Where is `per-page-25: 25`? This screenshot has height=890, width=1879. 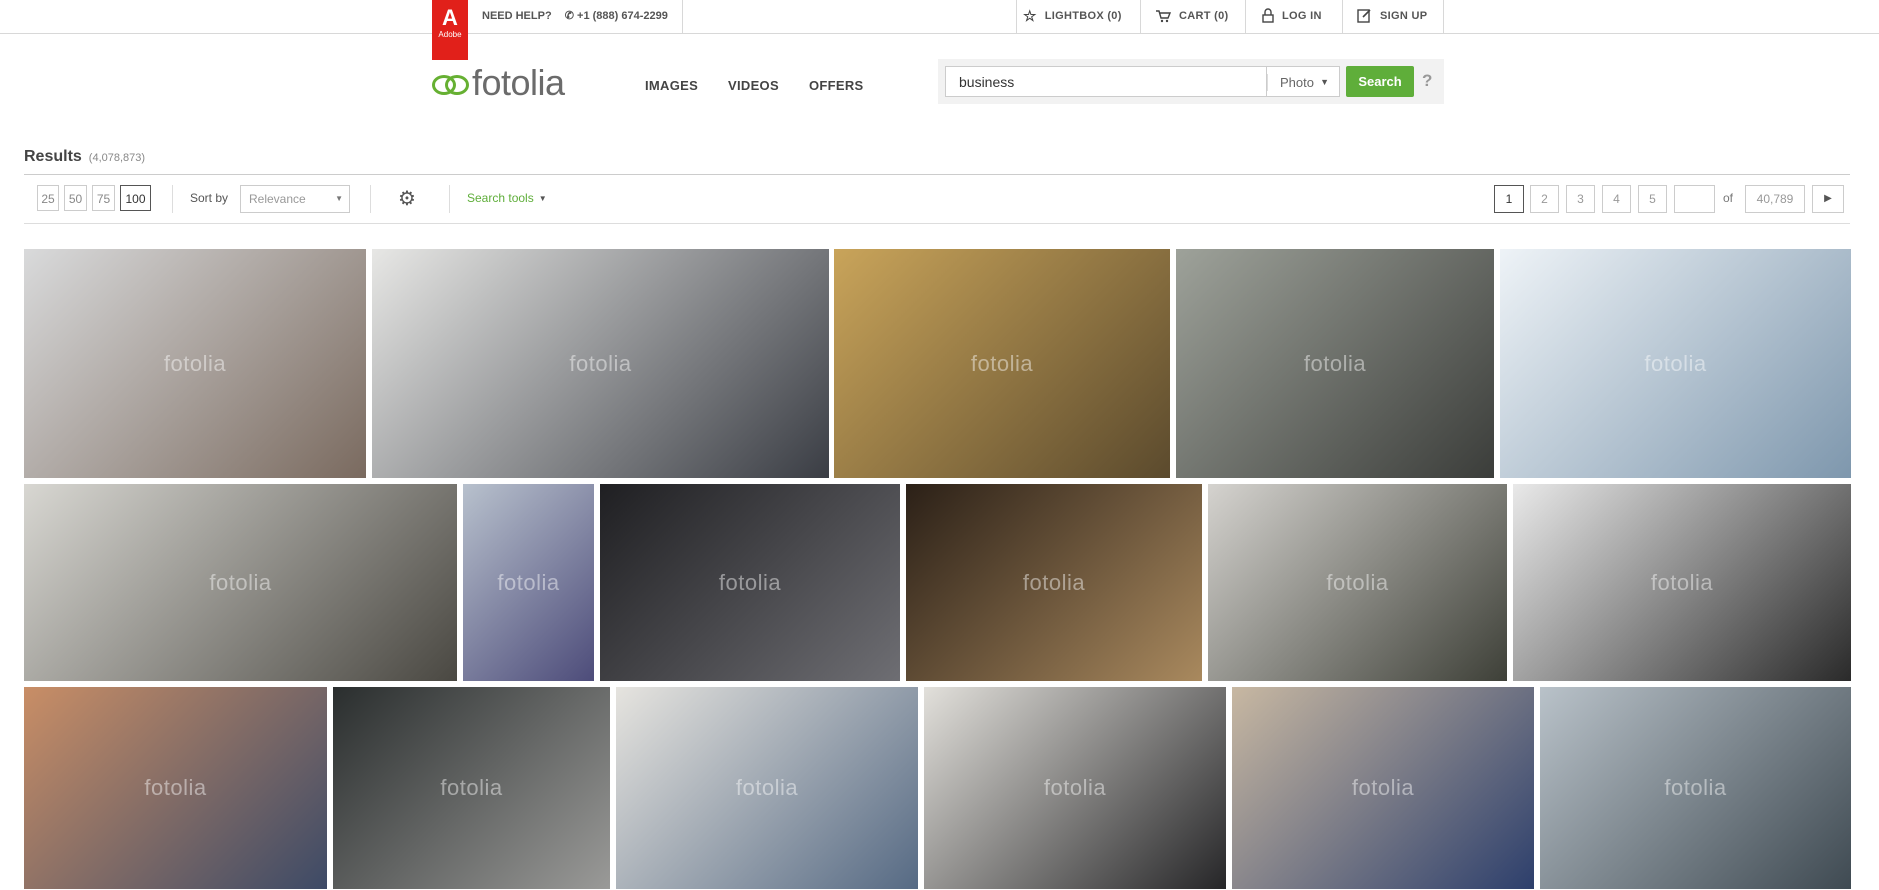 per-page-25: 25 is located at coordinates (48, 198).